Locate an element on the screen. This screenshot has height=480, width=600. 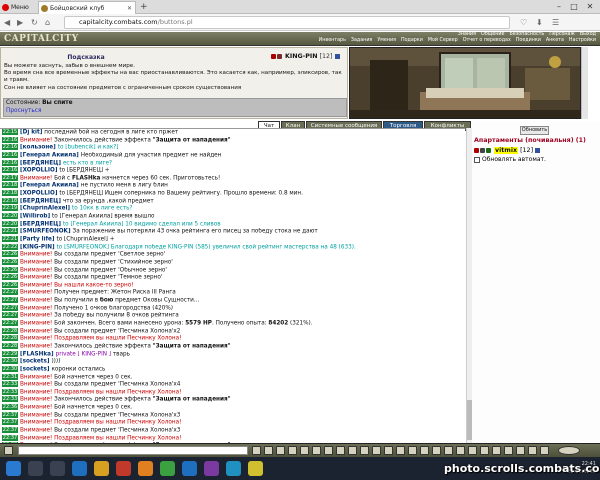
windows-start-icon is located at coordinates (13, 468).